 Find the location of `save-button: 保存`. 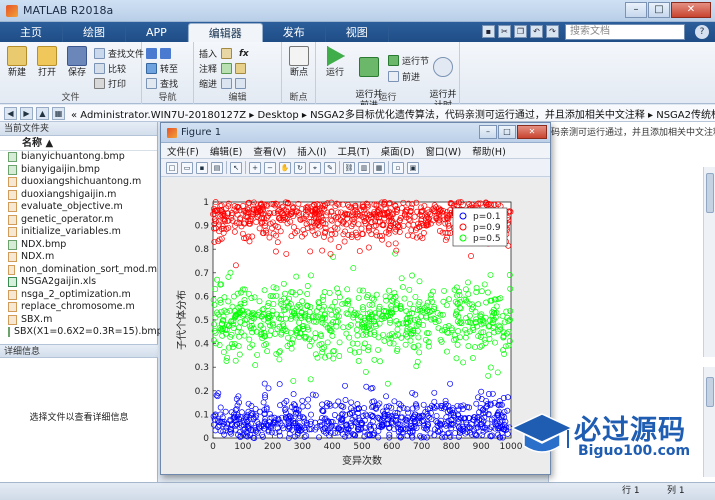

save-button: 保存 is located at coordinates (77, 62).